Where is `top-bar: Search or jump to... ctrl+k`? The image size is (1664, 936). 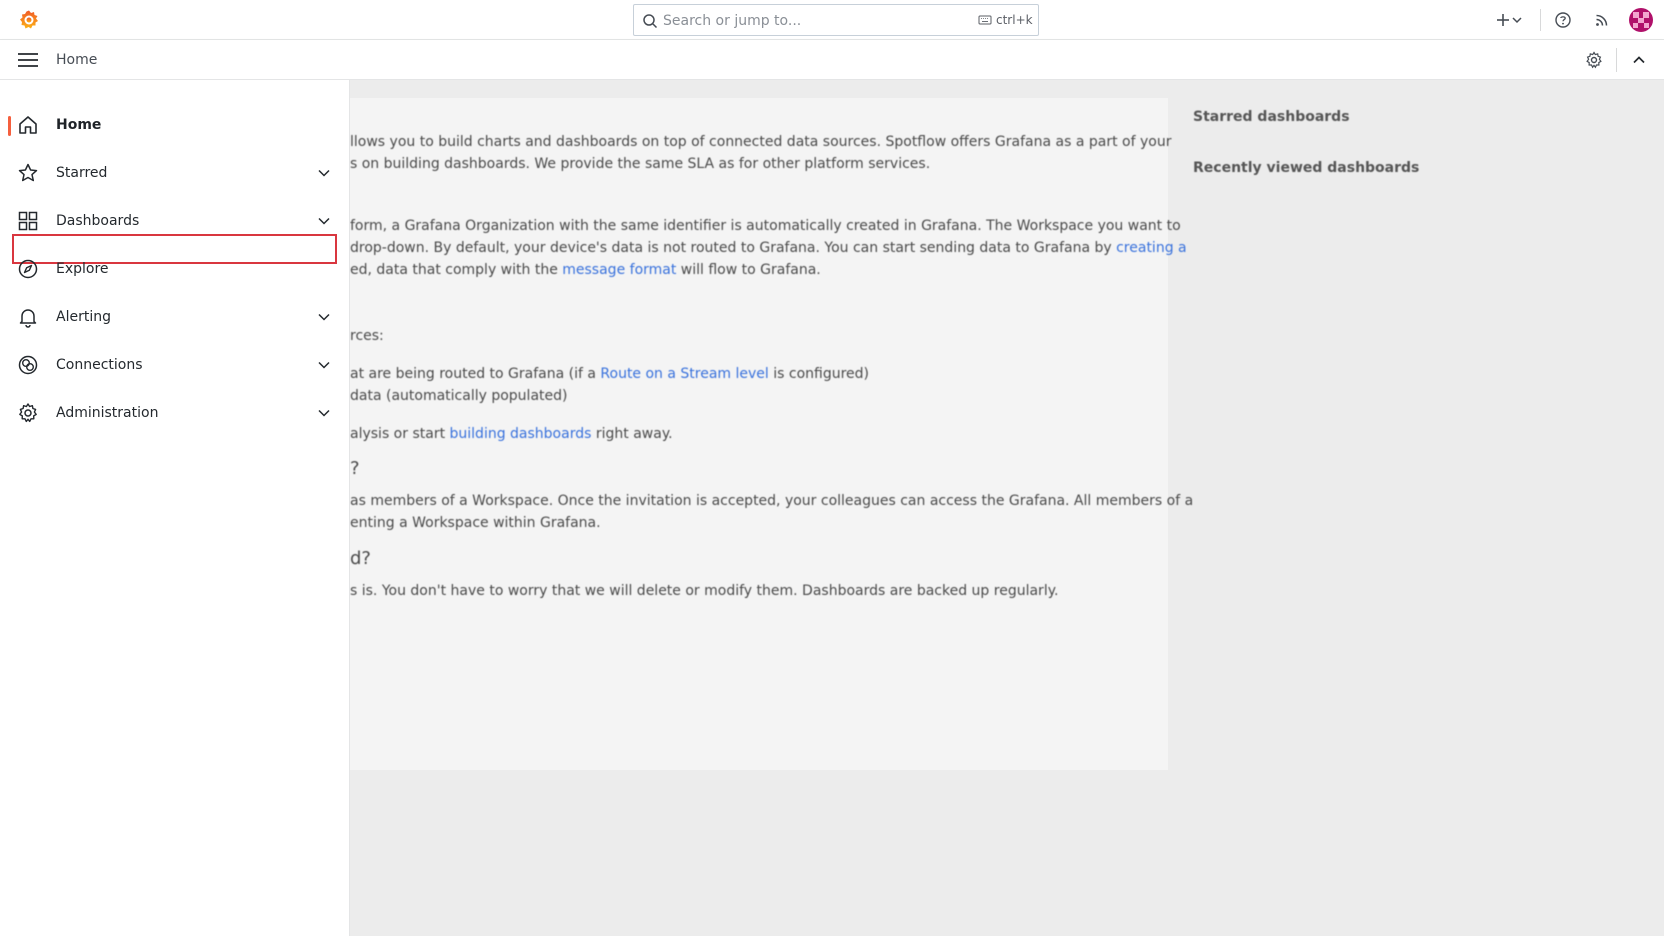
top-bar: Search or jump to... ctrl+k is located at coordinates (832, 20).